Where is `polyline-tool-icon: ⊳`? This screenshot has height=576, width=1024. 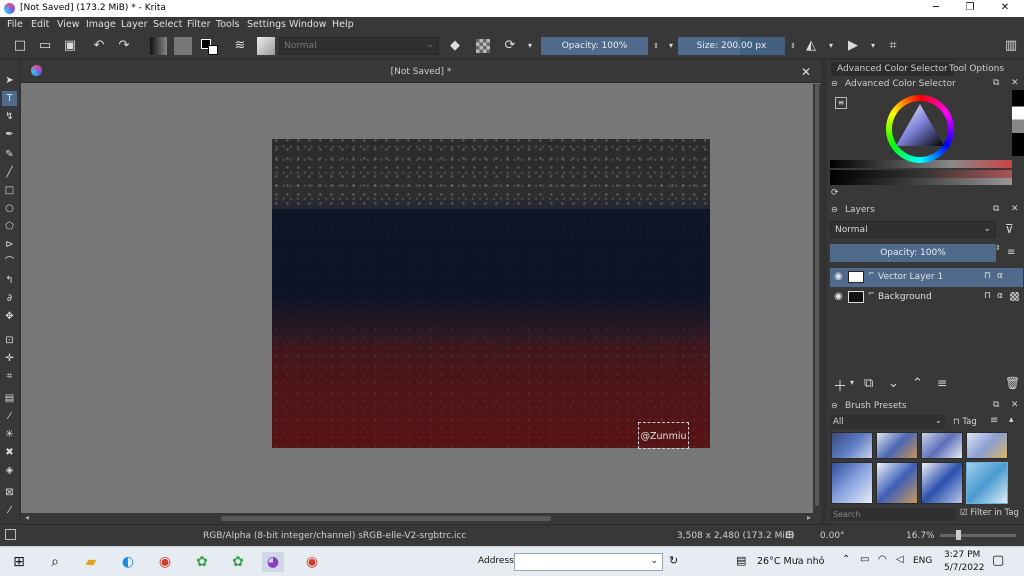 polyline-tool-icon: ⊳ is located at coordinates (9, 244).